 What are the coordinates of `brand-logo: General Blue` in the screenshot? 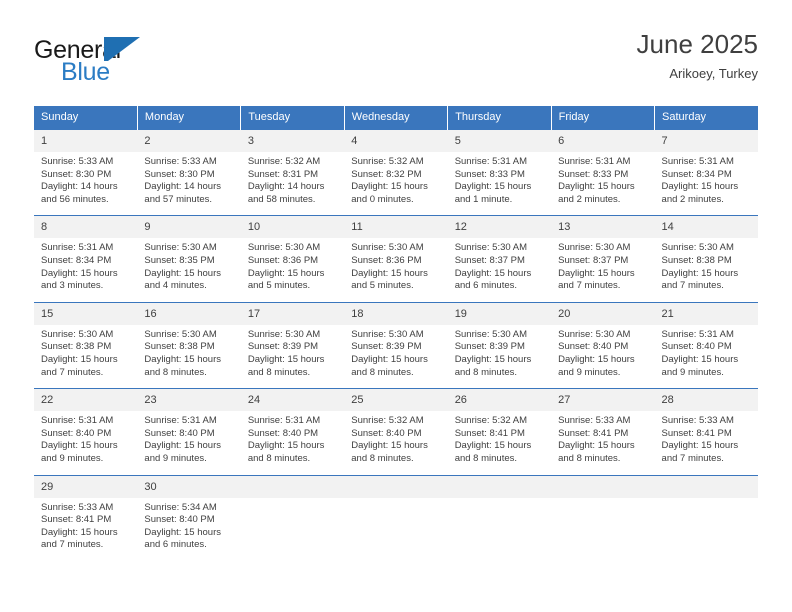 It's located at (149, 65).